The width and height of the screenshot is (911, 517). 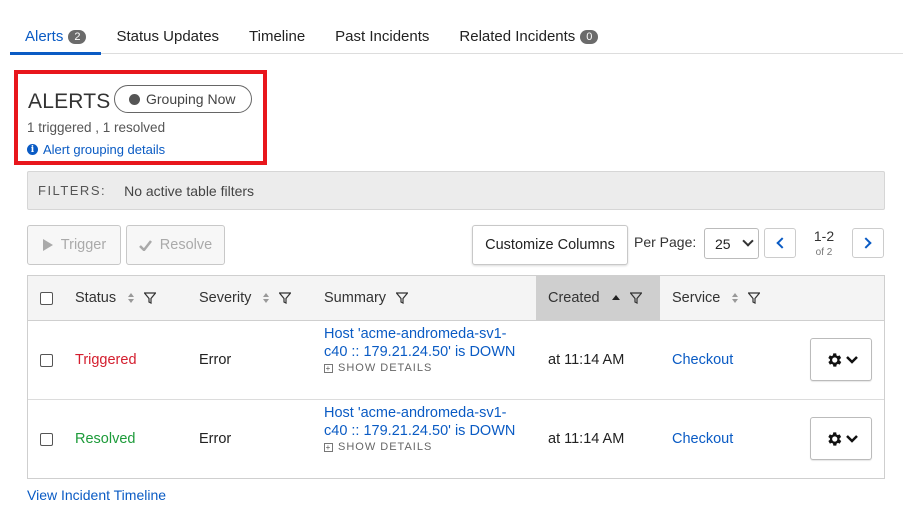 I want to click on page-range: 1-2, so click(x=824, y=236).